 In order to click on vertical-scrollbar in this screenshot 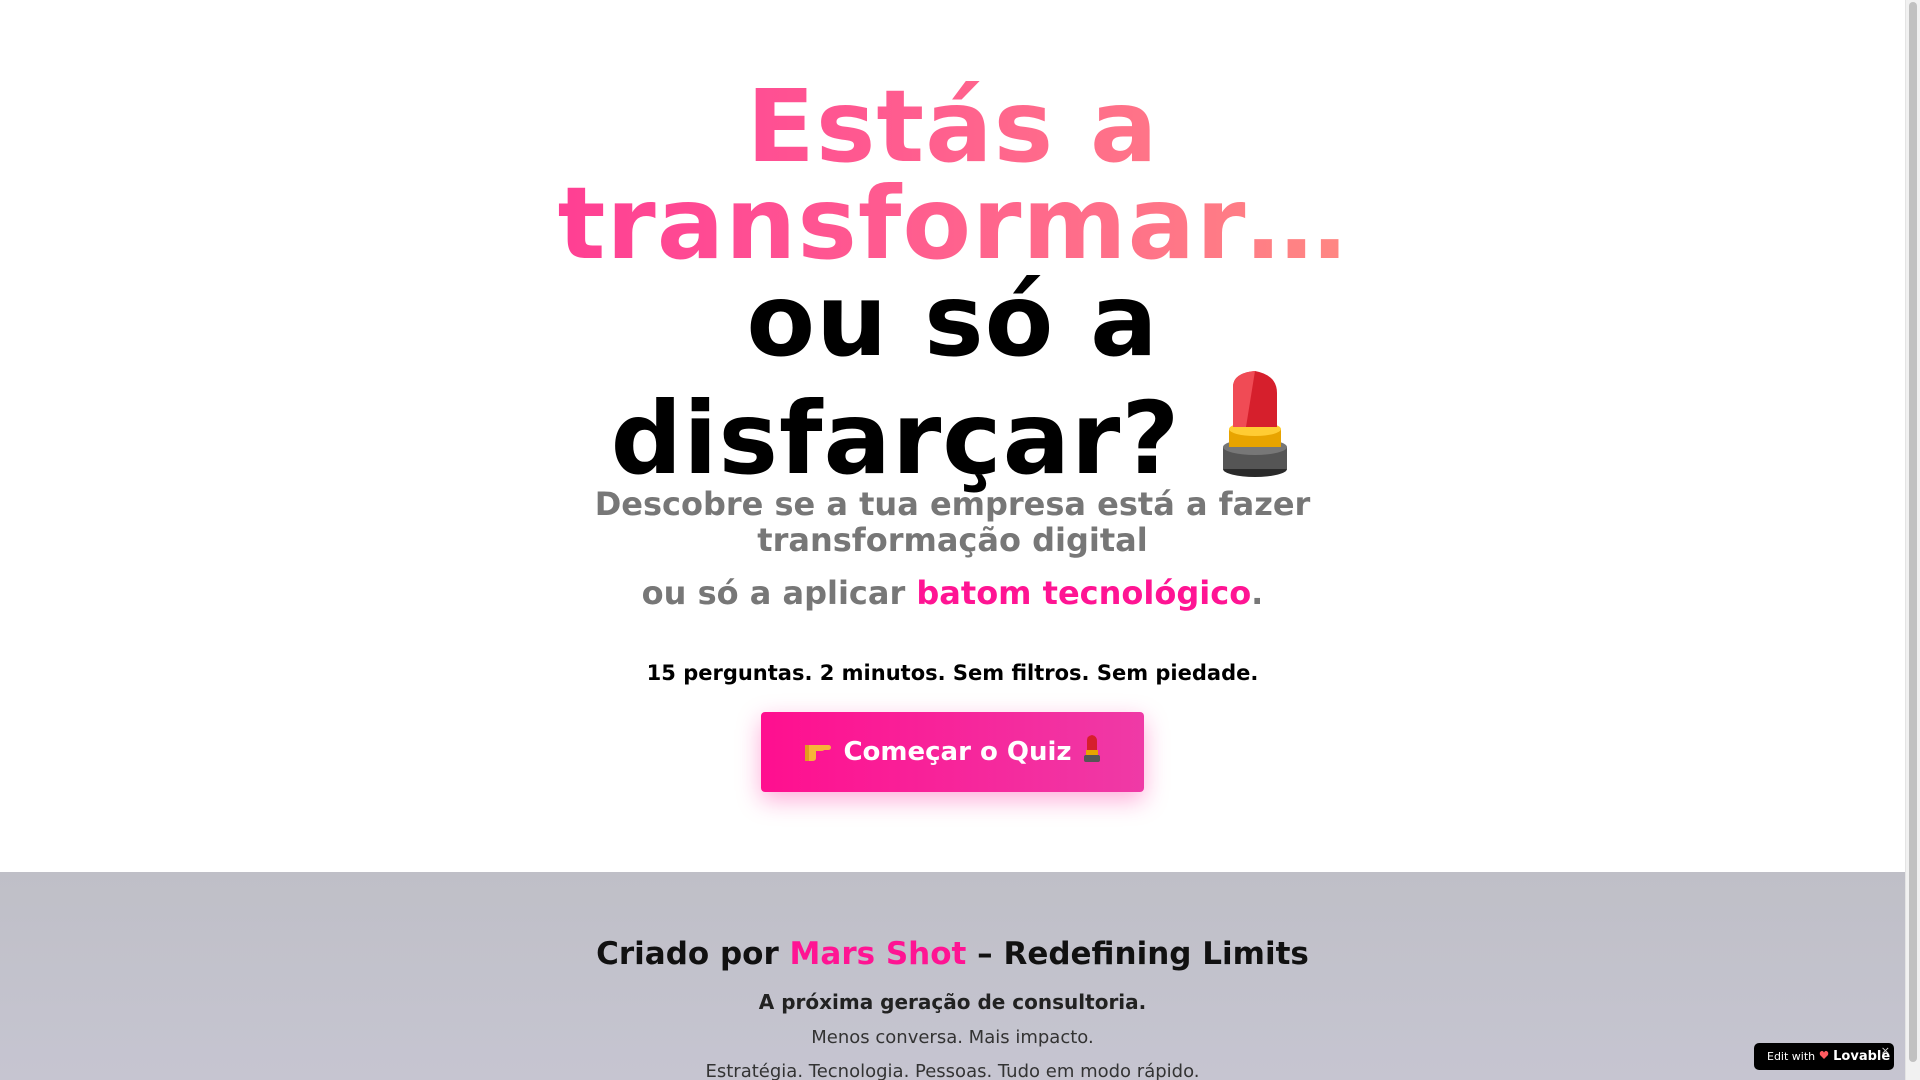, I will do `click(1912, 540)`.